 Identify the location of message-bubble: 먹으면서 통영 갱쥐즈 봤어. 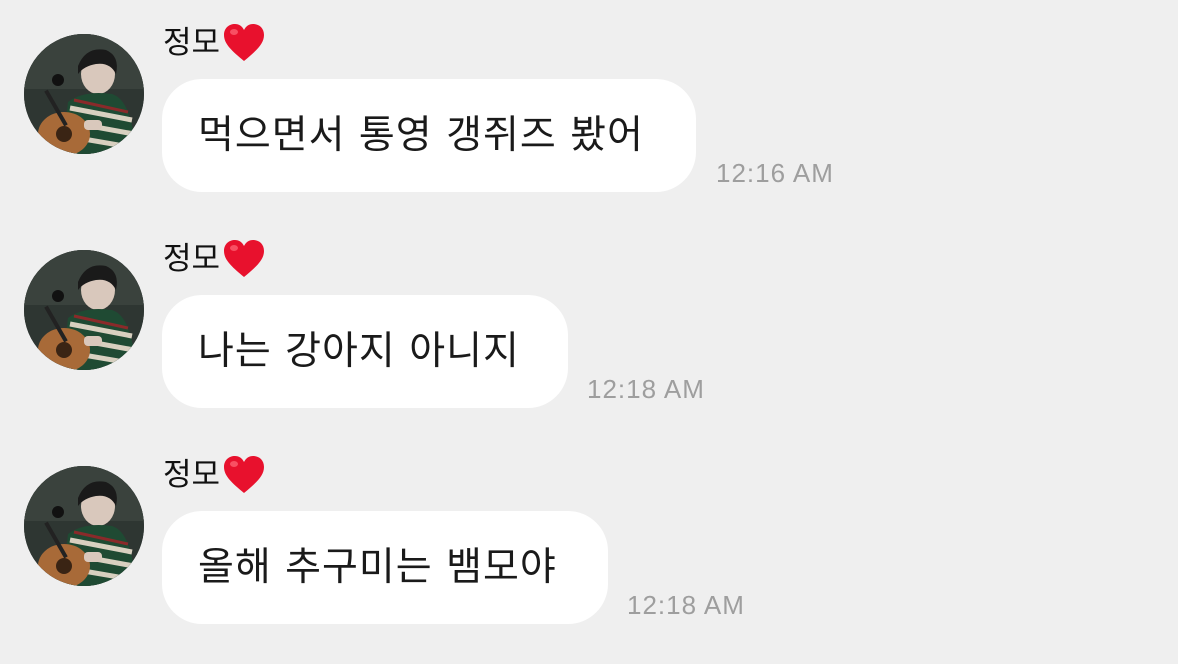
(429, 135).